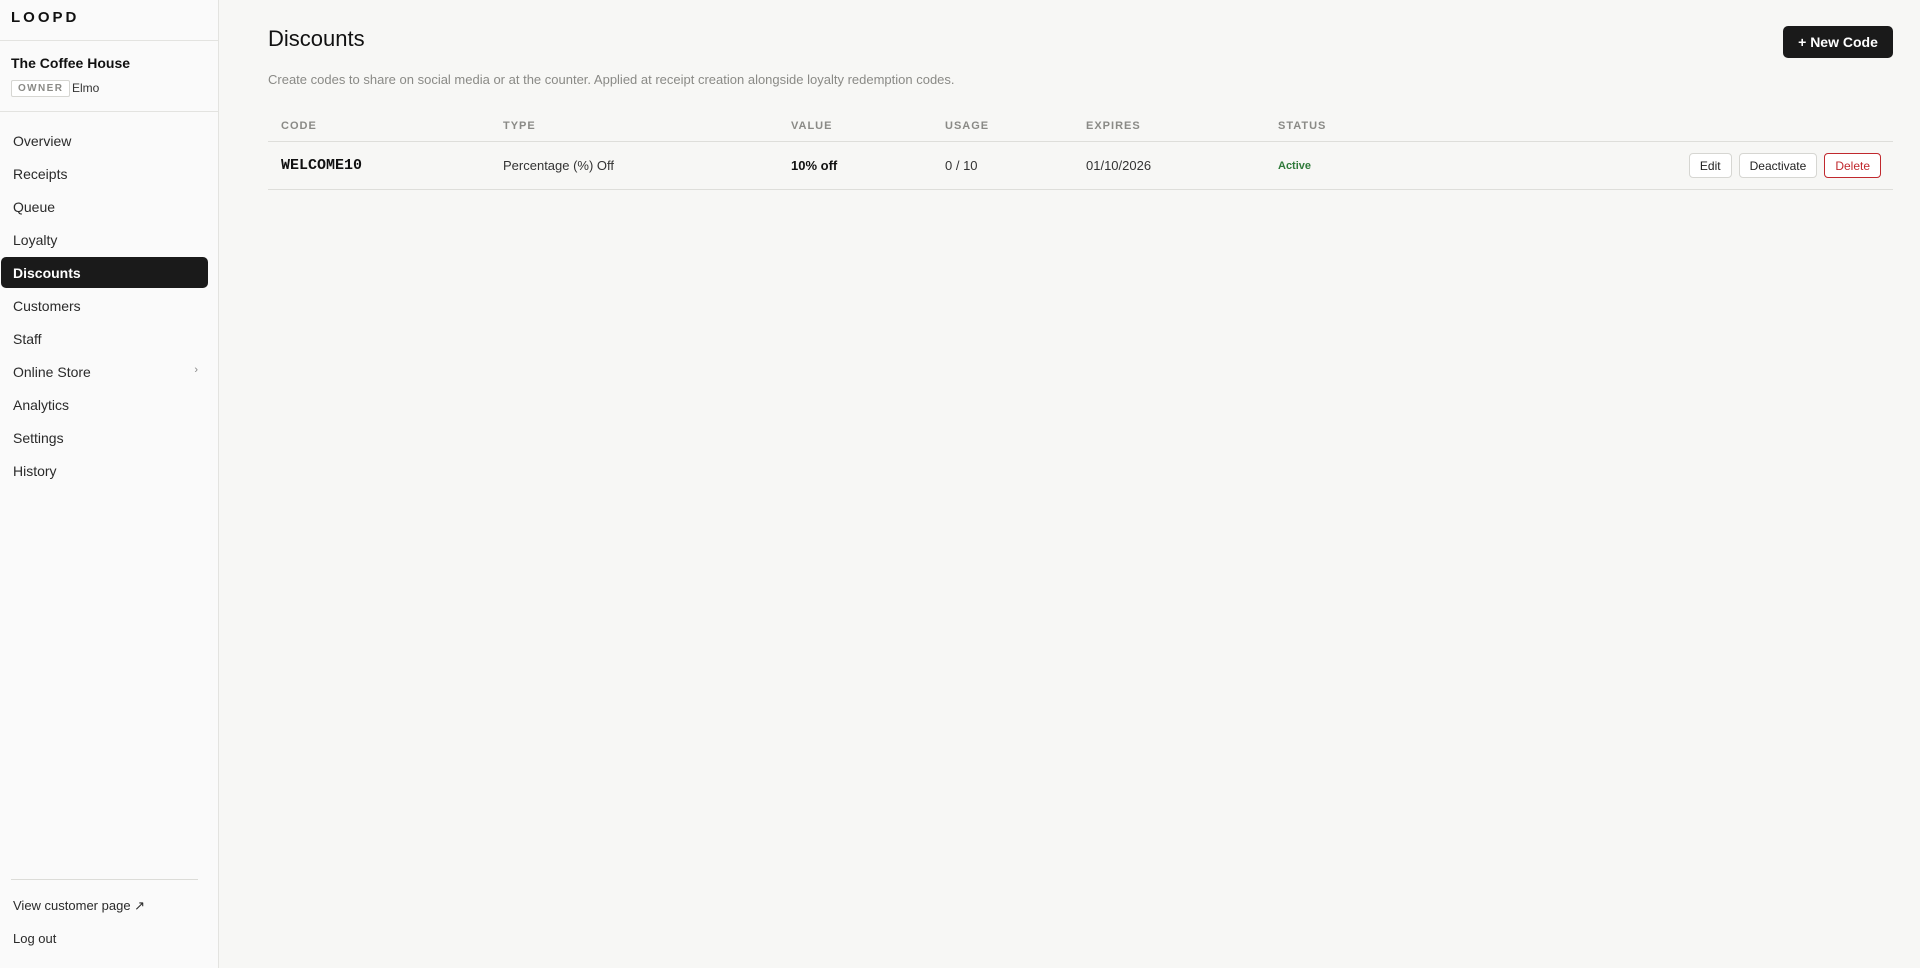 The image size is (1920, 968). I want to click on sidebar-item-online-store: Online Store ›, so click(104, 371).